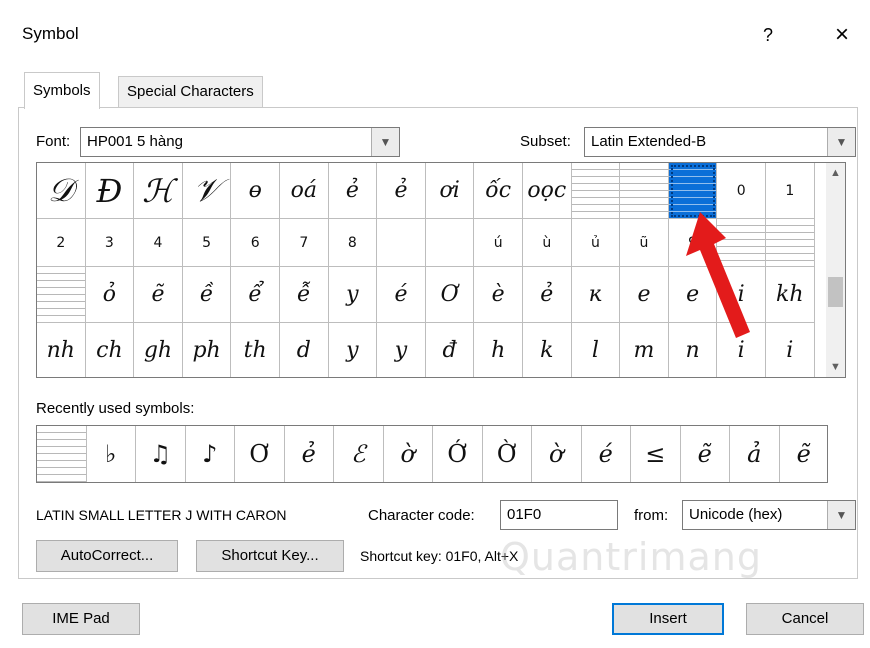 This screenshot has height=648, width=870. What do you see at coordinates (835, 173) in the screenshot?
I see `chevron-up-icon: ▲` at bounding box center [835, 173].